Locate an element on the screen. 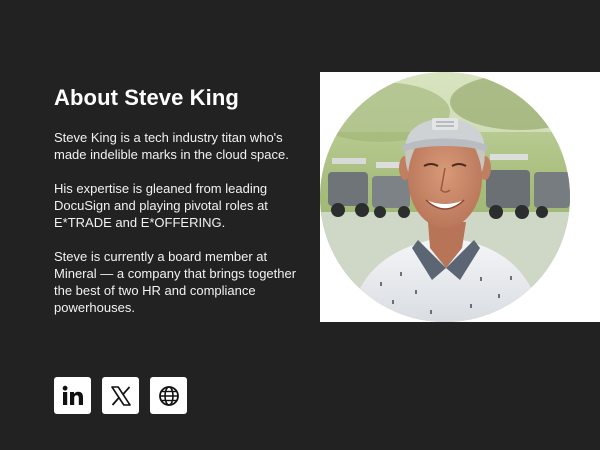 This screenshot has height=450, width=600. page-title: About Steve King is located at coordinates (146, 97).